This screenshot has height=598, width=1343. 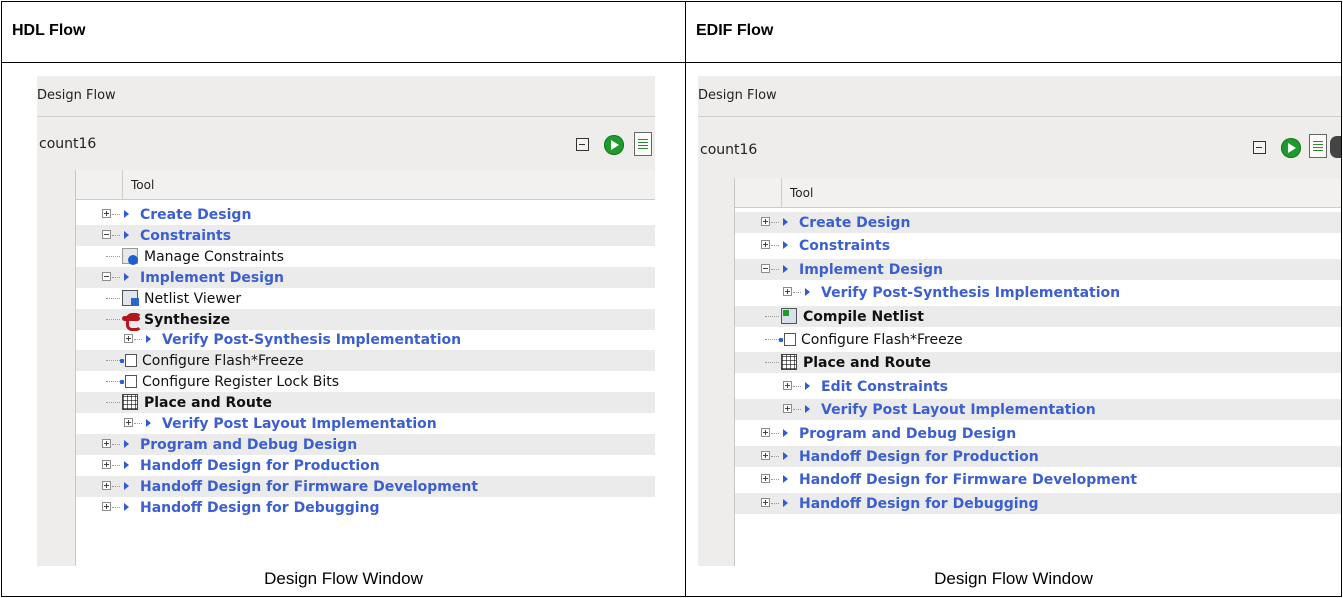 I want to click on tree-row: Configure Register Lock Bits, so click(x=365, y=381).